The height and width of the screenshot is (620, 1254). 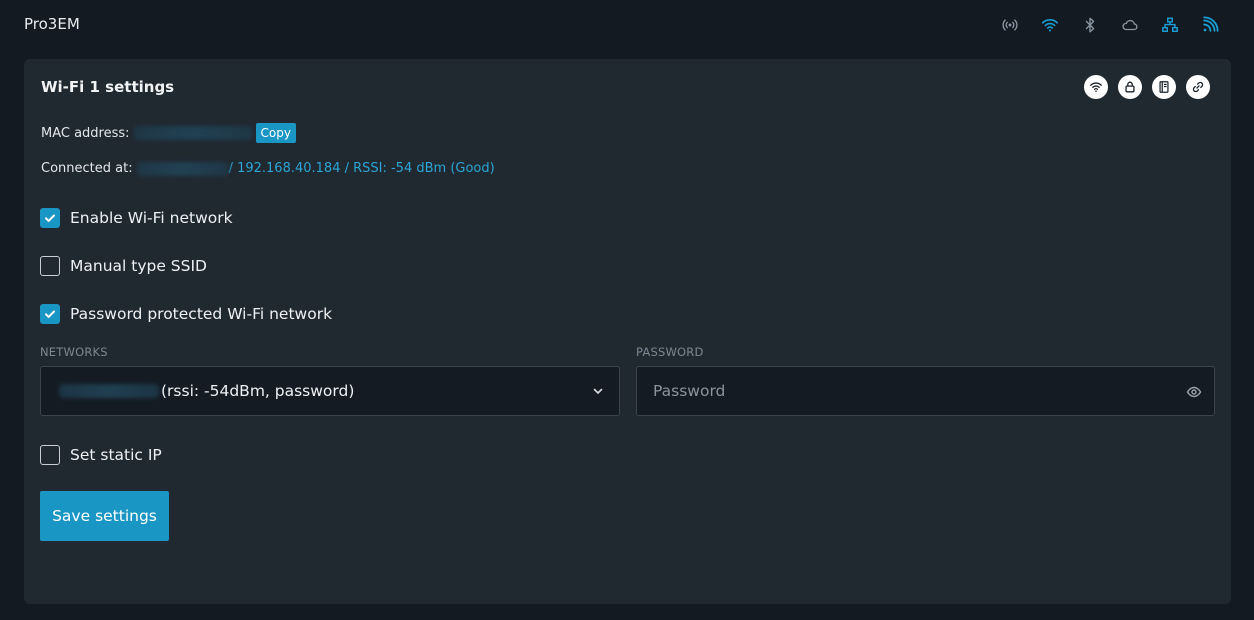 What do you see at coordinates (52, 24) in the screenshot?
I see `app-title: Pro3EM` at bounding box center [52, 24].